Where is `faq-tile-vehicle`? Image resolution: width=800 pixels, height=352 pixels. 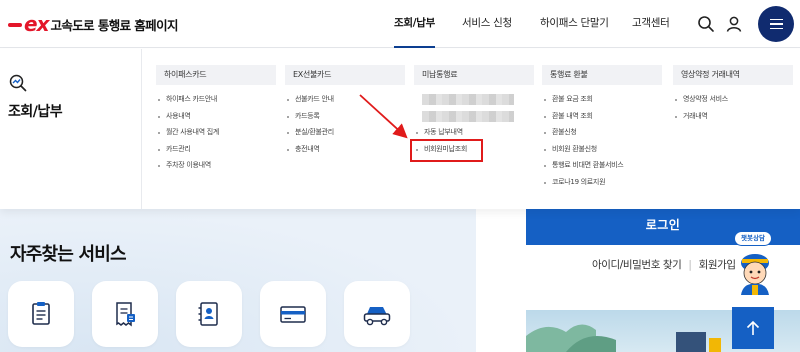 faq-tile-vehicle is located at coordinates (377, 314).